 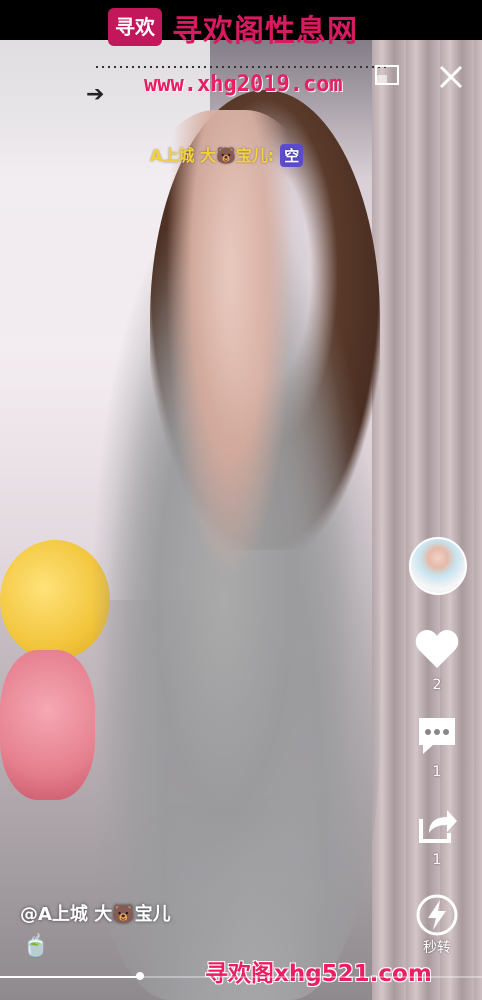 I want to click on author-name: @A上城 大, so click(x=66, y=914).